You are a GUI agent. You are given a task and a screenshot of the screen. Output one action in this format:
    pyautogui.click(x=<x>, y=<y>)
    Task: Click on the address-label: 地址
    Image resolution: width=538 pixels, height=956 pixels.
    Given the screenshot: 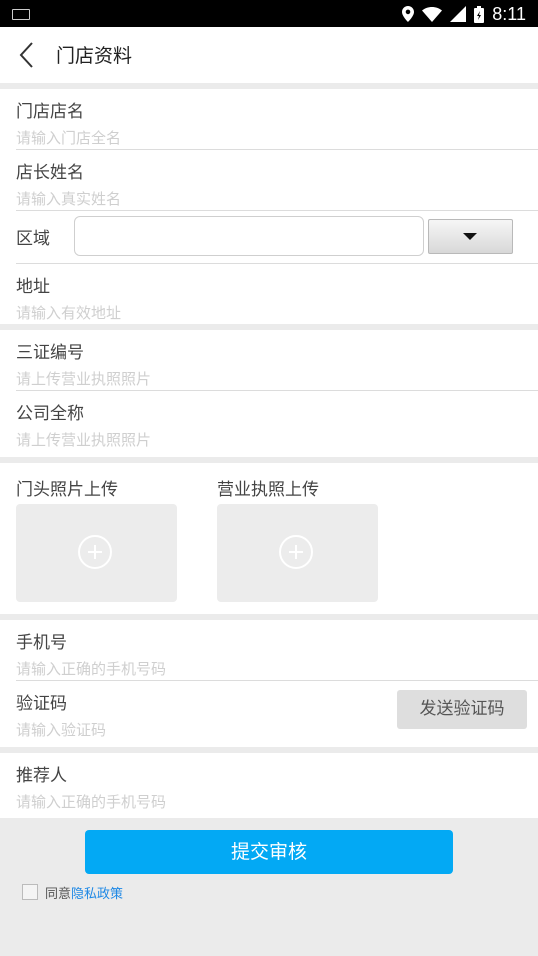 What is the action you would take?
    pyautogui.click(x=33, y=287)
    